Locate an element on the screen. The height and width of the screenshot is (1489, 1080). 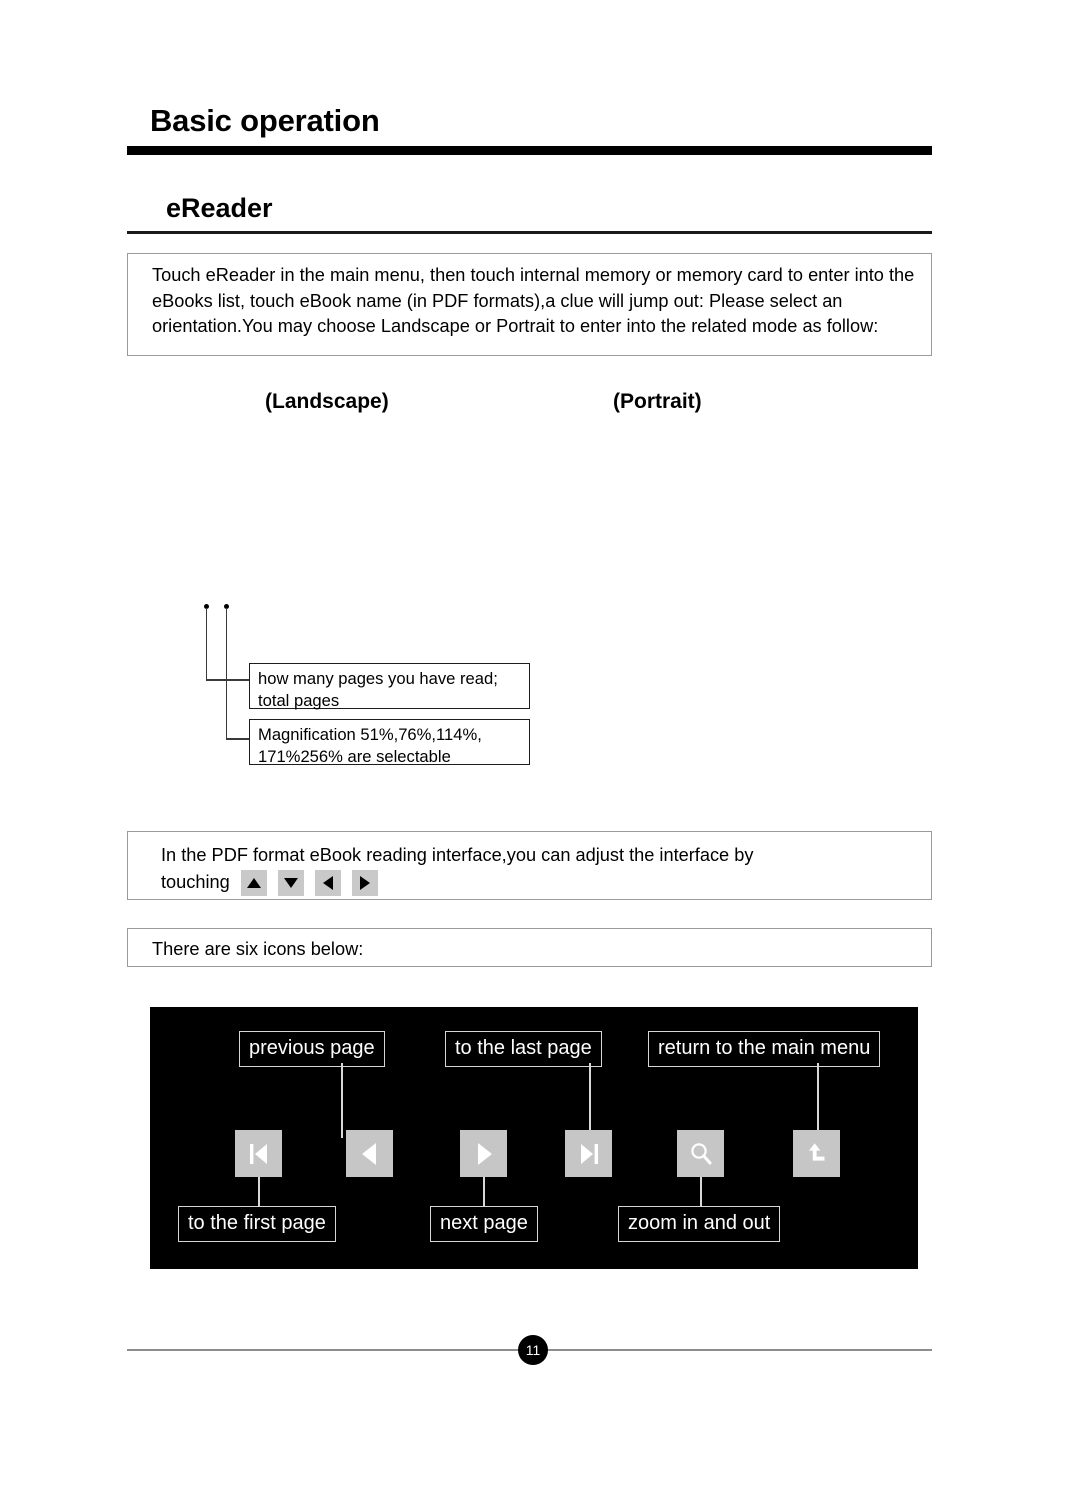
first-page-icon is located at coordinates (258, 1153).